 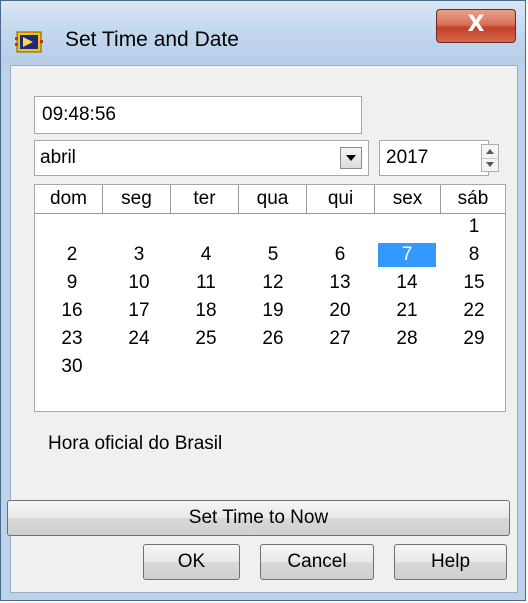 What do you see at coordinates (135, 443) in the screenshot?
I see `timezone-label: Hora oficial do Brasil` at bounding box center [135, 443].